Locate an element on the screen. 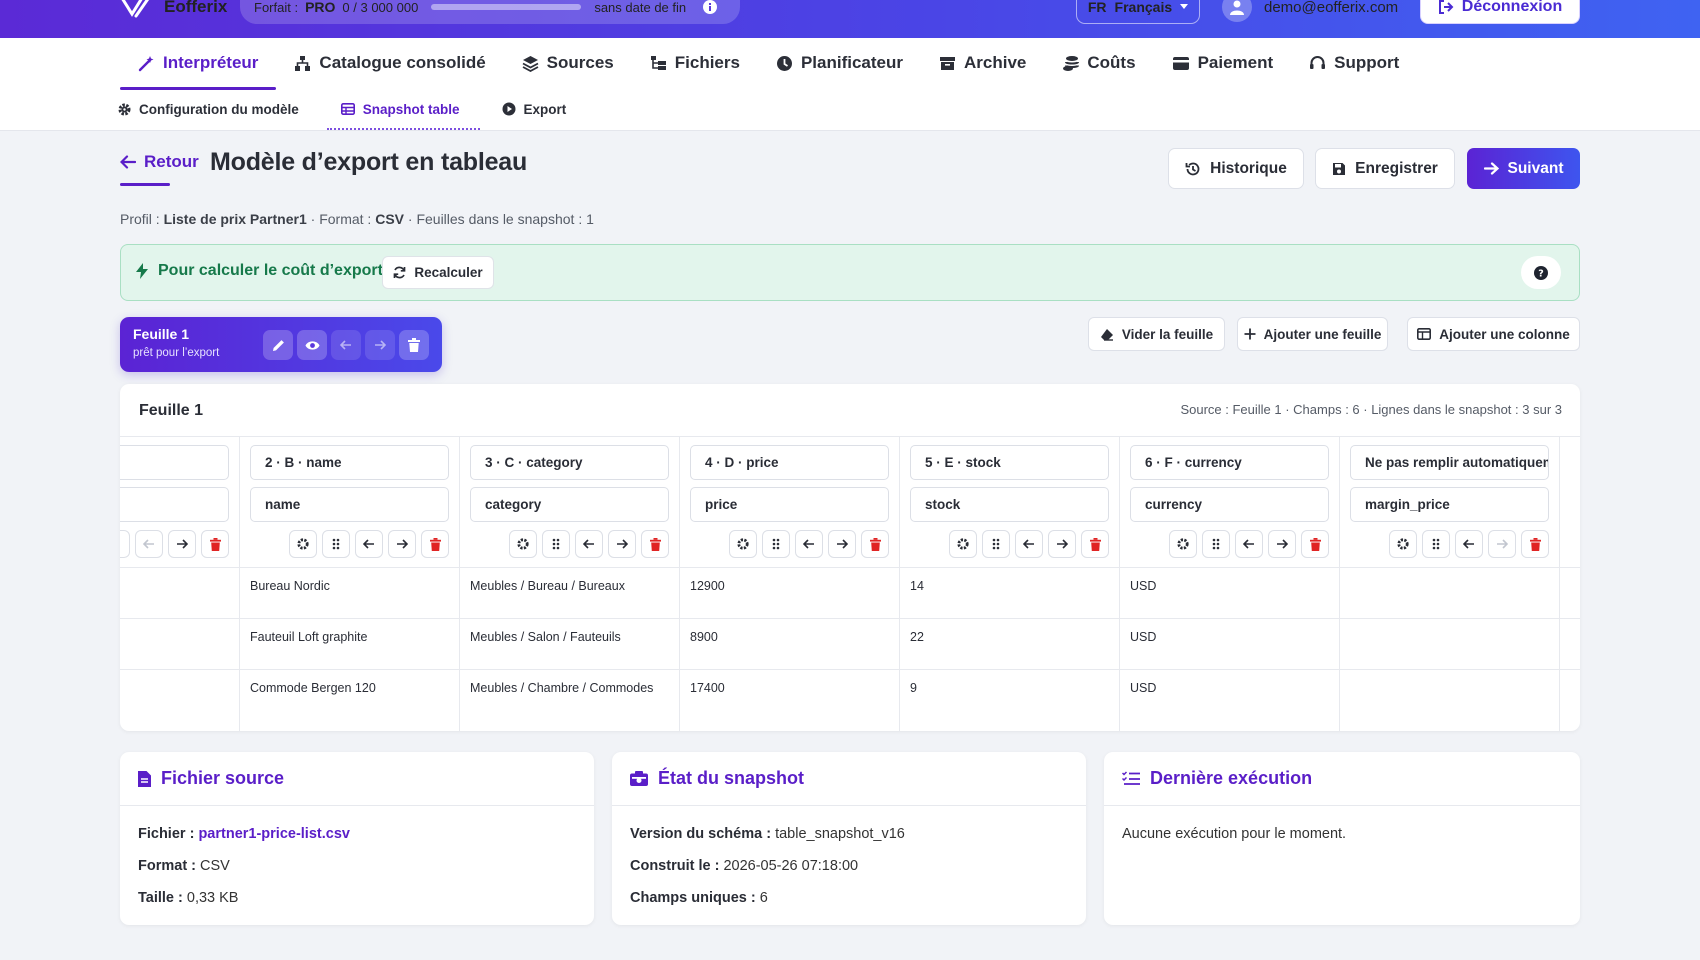  source-file-link: partner1-price-list.csv is located at coordinates (274, 834).